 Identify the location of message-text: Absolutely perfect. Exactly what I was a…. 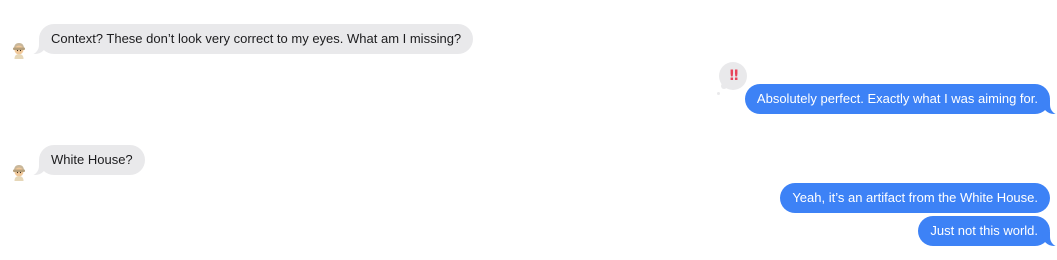
(897, 98).